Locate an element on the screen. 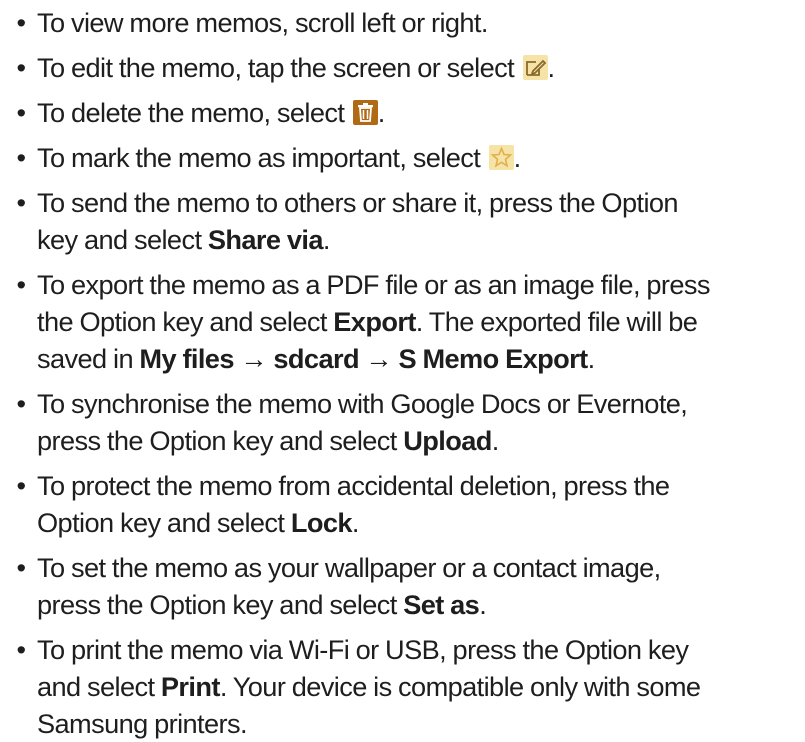 This screenshot has height=742, width=805. item-text: To delete the memo, select . is located at coordinates (211, 112).